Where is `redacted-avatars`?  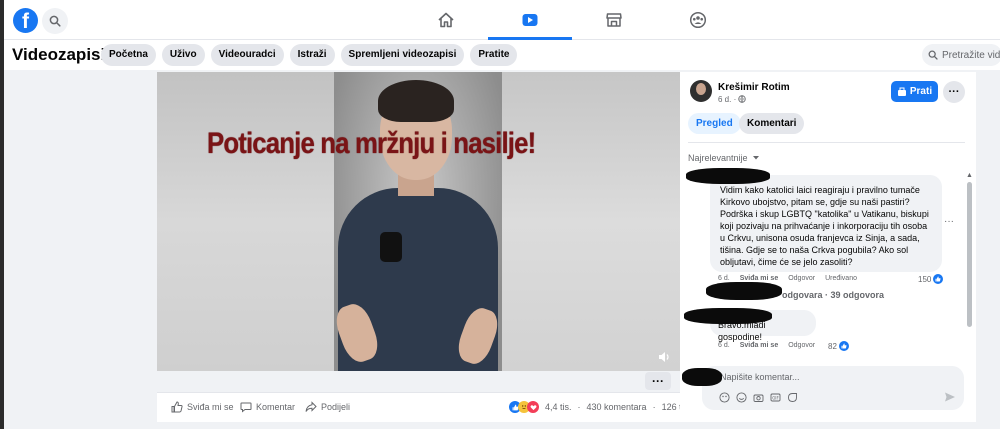 redacted-avatars is located at coordinates (744, 291).